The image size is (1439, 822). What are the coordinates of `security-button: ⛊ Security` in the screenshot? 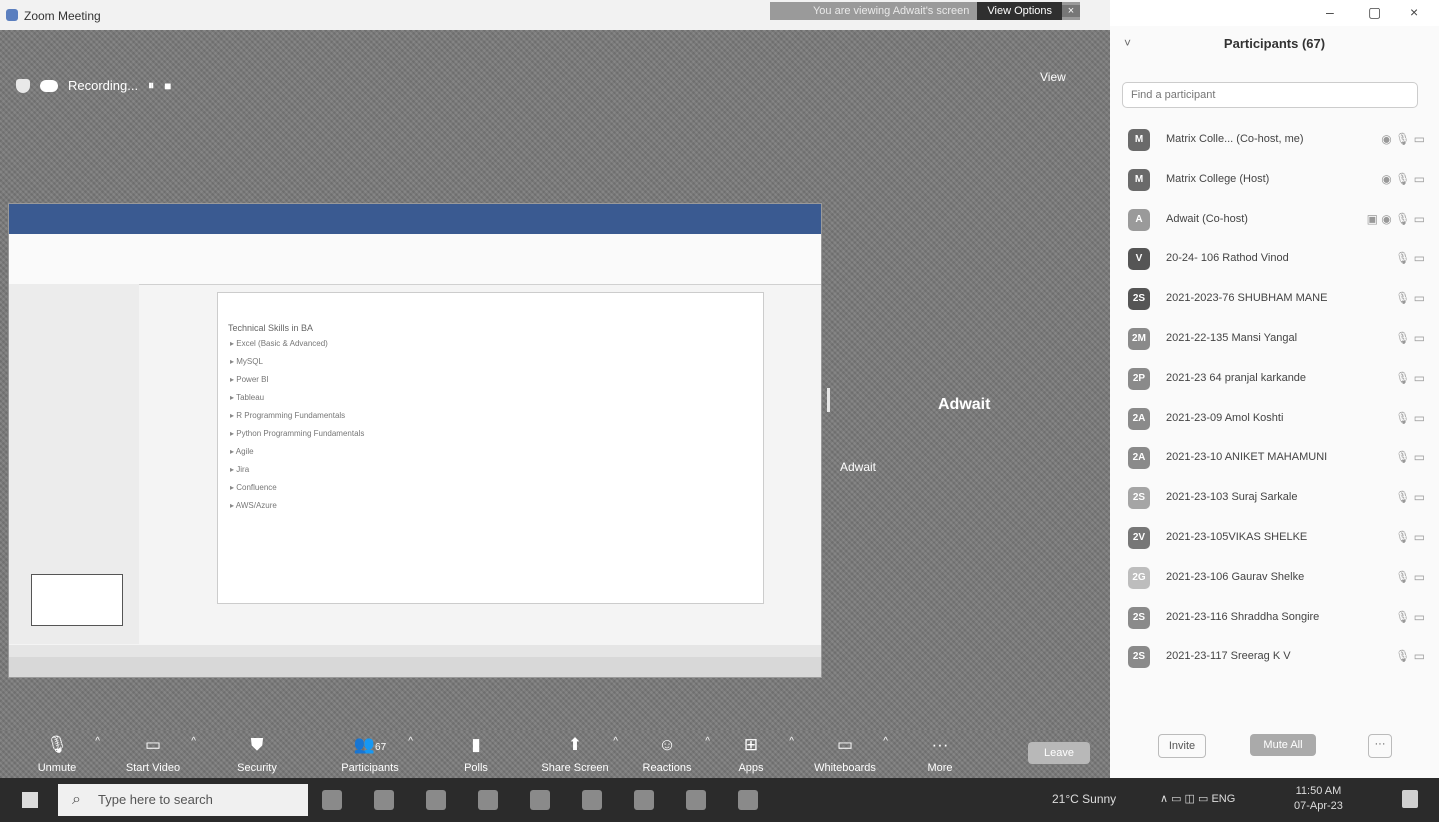 It's located at (257, 754).